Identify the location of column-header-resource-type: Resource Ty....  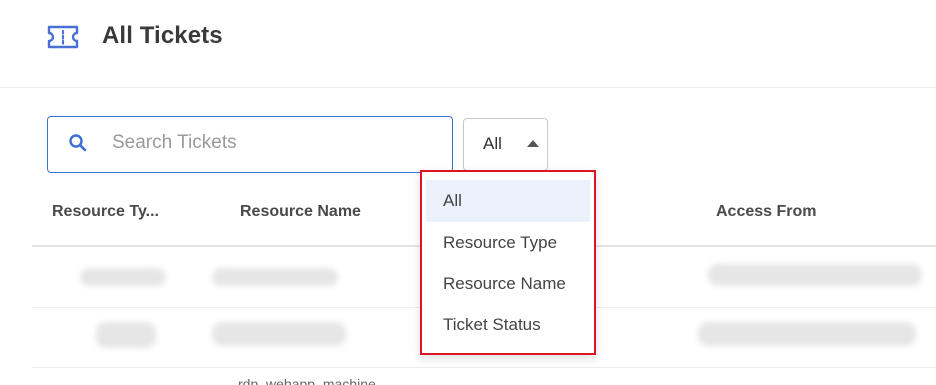
(105, 212).